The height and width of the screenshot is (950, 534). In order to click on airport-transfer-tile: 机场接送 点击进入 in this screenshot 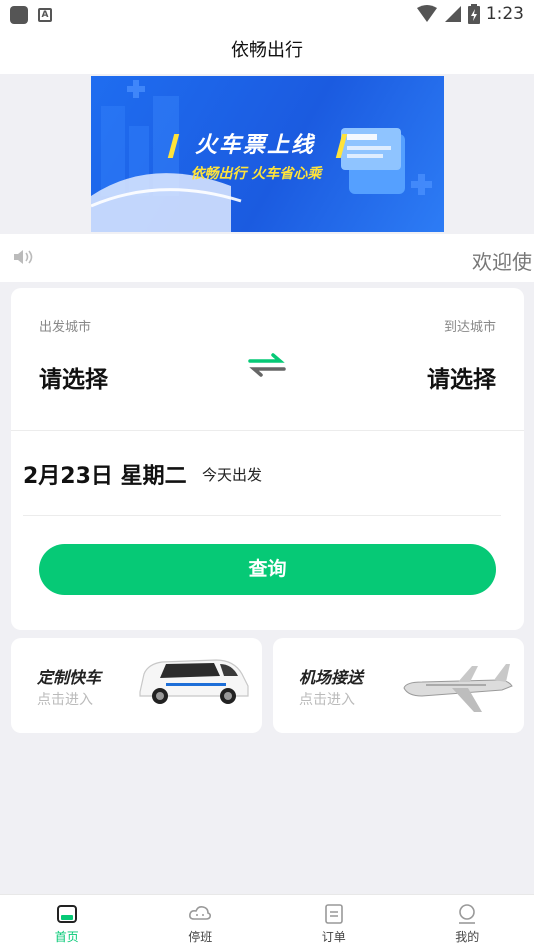, I will do `click(398, 685)`.